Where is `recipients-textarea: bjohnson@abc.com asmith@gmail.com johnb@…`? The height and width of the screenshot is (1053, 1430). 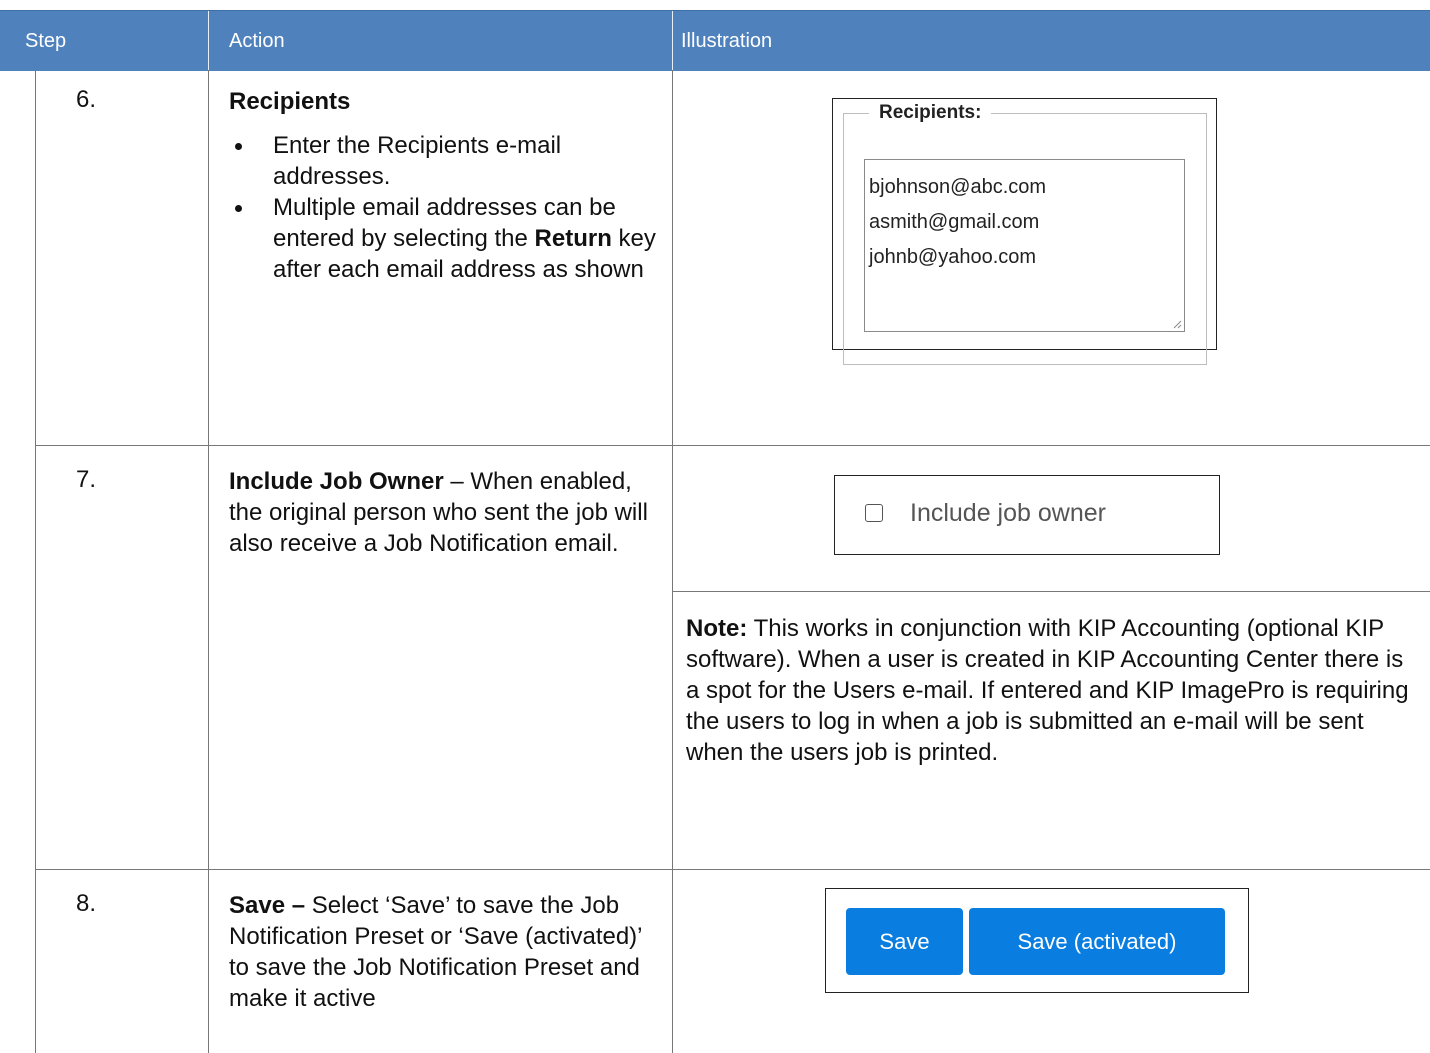 recipients-textarea: bjohnson@abc.com asmith@gmail.com johnb@… is located at coordinates (1024, 245).